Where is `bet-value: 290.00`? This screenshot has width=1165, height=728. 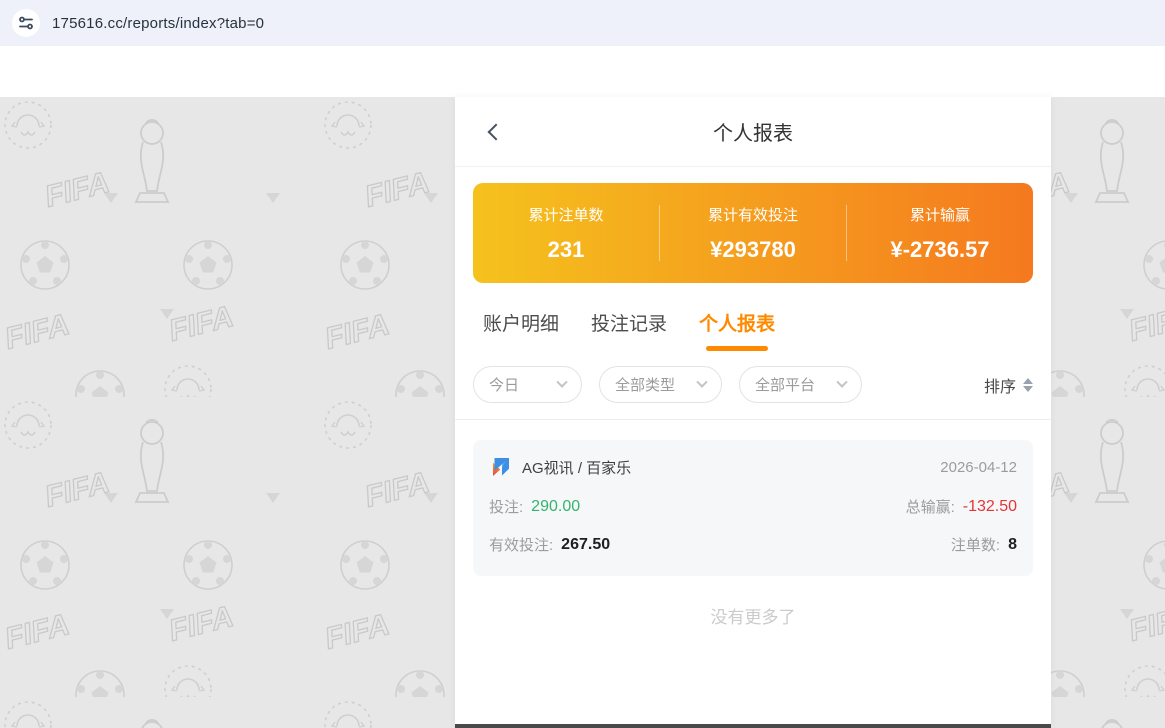 bet-value: 290.00 is located at coordinates (556, 506).